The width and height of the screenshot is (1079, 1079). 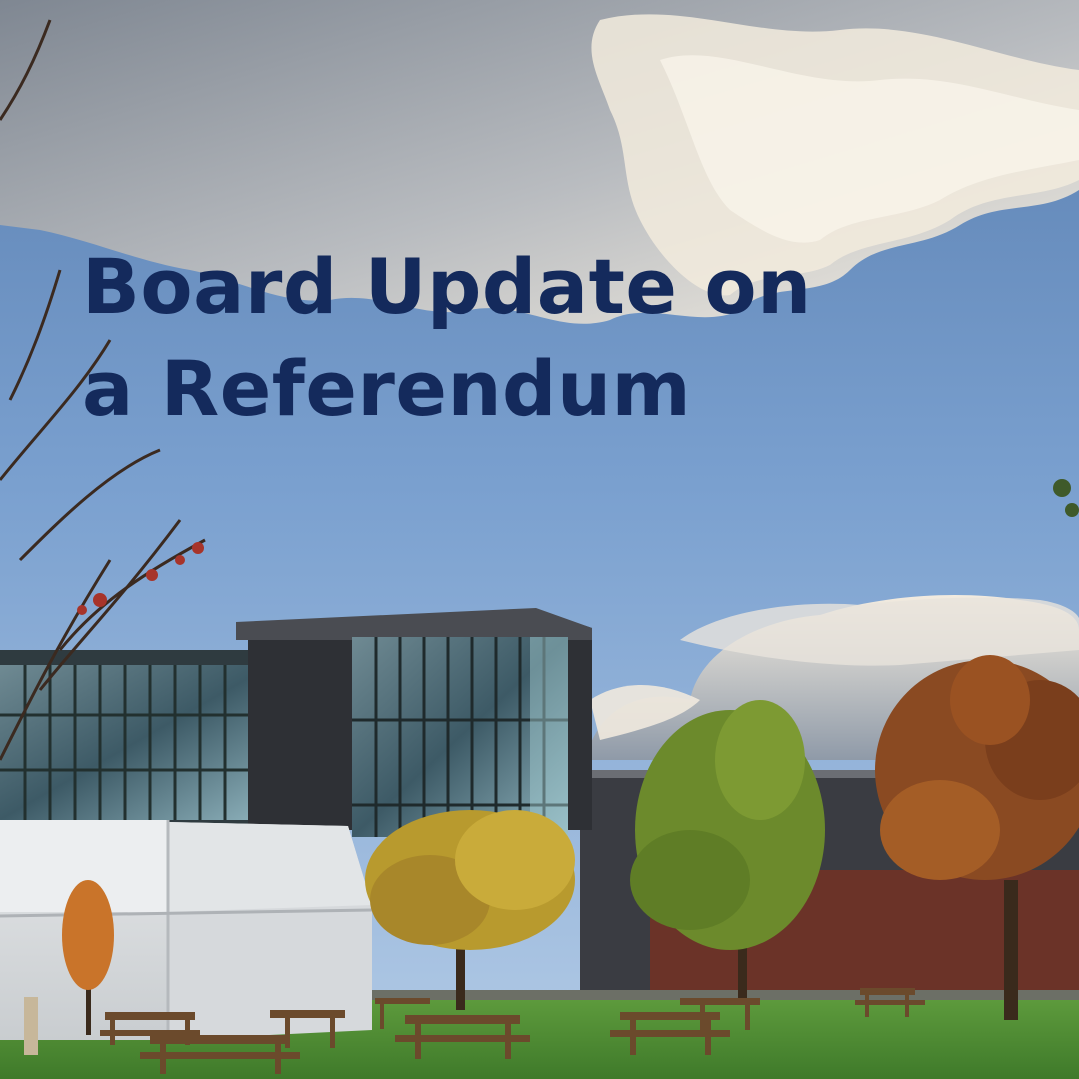 What do you see at coordinates (447, 338) in the screenshot?
I see `post-title: Board Update on a Referendum` at bounding box center [447, 338].